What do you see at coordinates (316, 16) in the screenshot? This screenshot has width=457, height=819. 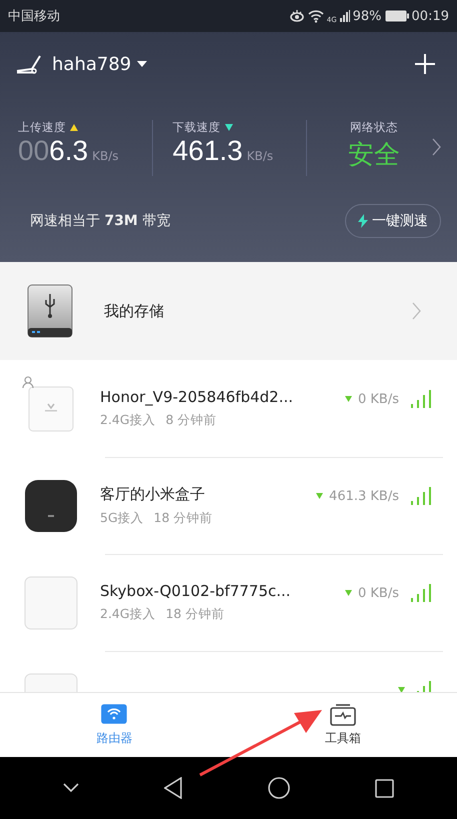 I see `wifi-icon` at bounding box center [316, 16].